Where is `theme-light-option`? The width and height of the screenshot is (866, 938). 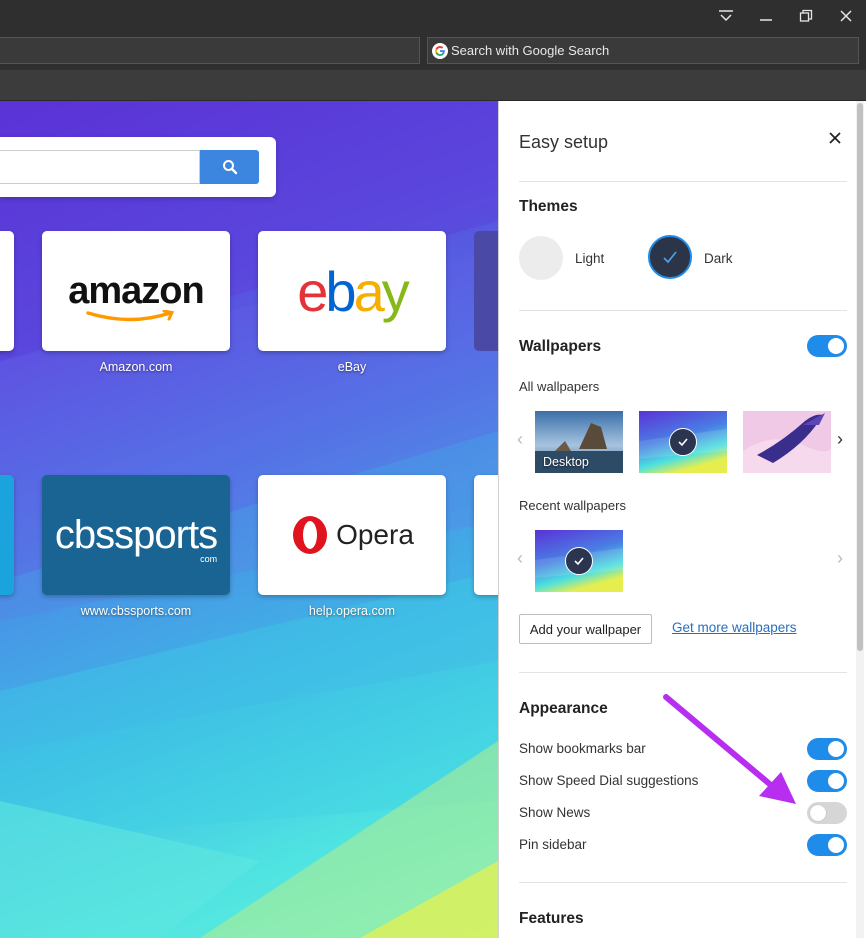
theme-light-option is located at coordinates (541, 258).